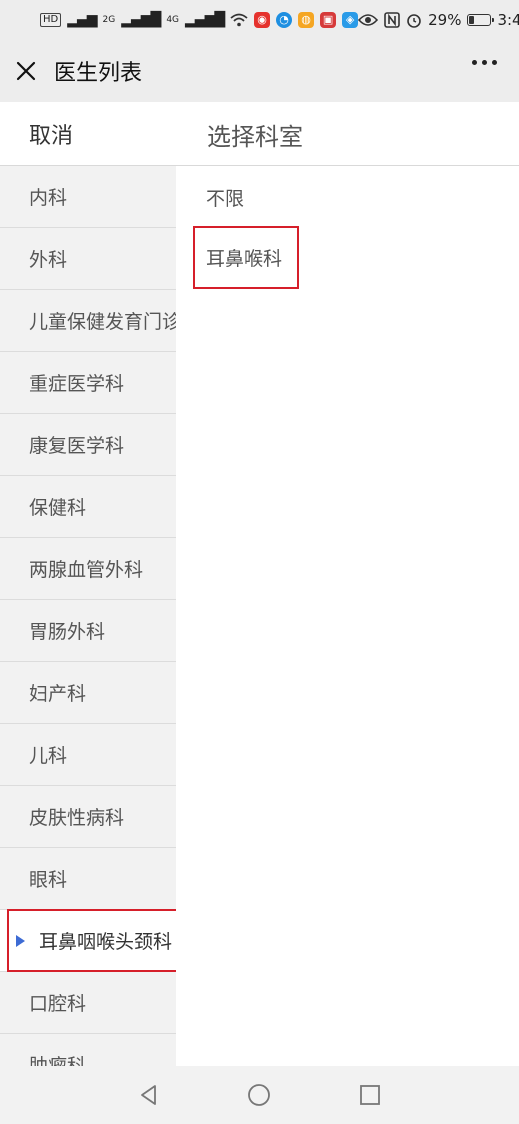 Image resolution: width=519 pixels, height=1124 pixels. I want to click on close-icon, so click(26, 71).